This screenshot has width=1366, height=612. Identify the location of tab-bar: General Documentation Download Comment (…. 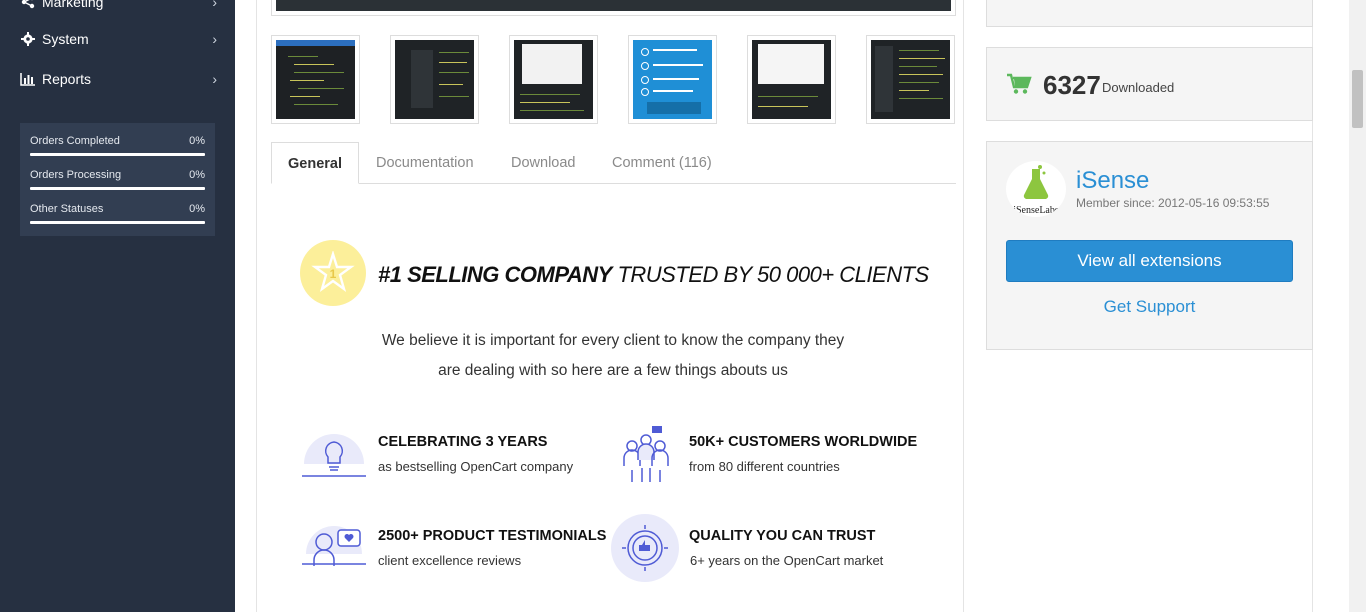
(613, 163).